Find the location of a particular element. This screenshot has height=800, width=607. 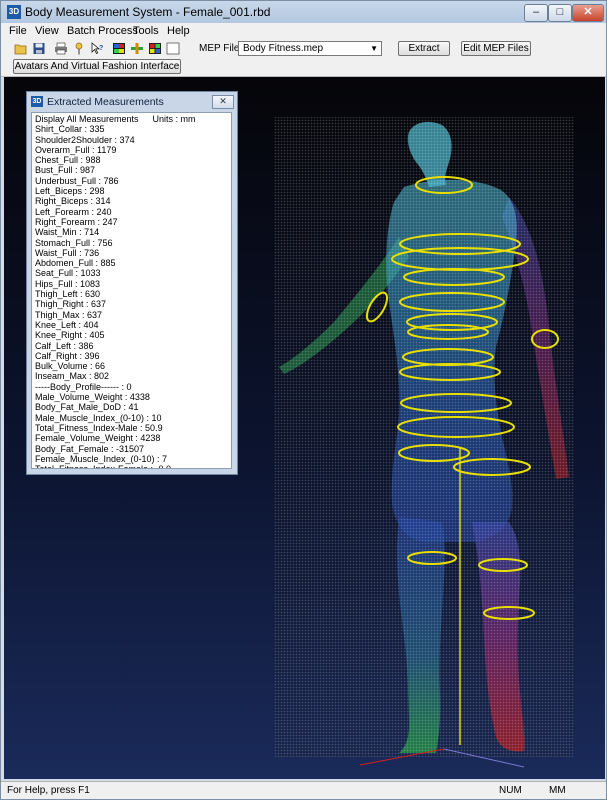

avatars-fashion-button: Avatars And Virtual Fashion Interface is located at coordinates (97, 66).